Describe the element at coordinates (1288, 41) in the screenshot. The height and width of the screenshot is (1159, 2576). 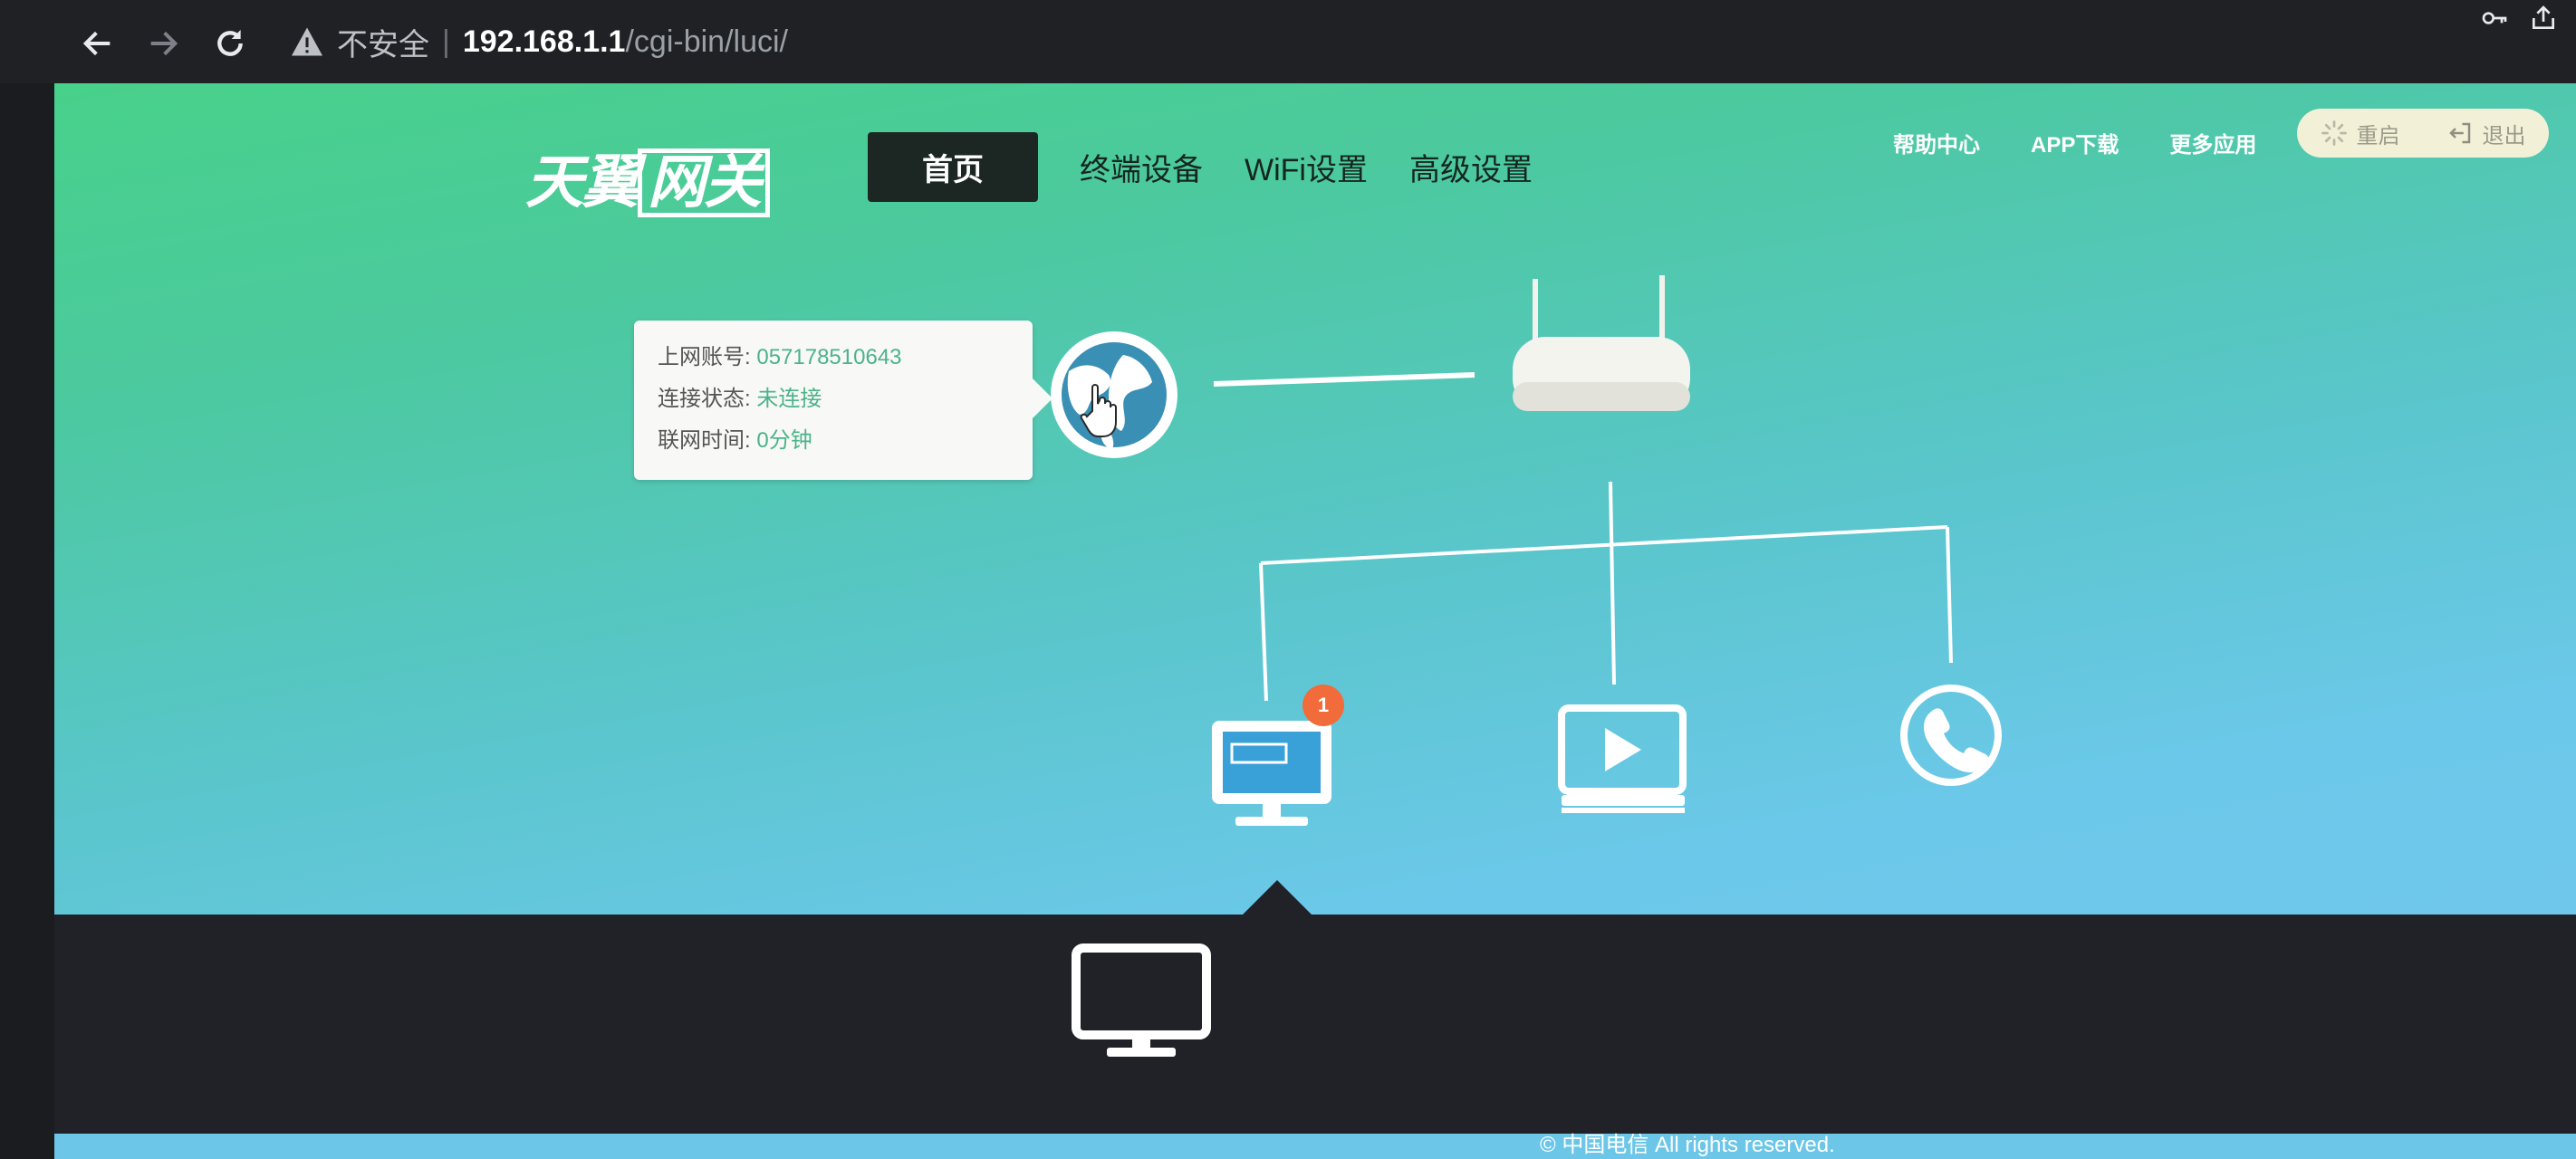
I see `browser-toolbar: 不安全 | 192.168.1.1/cgi-bin/luci/` at that location.